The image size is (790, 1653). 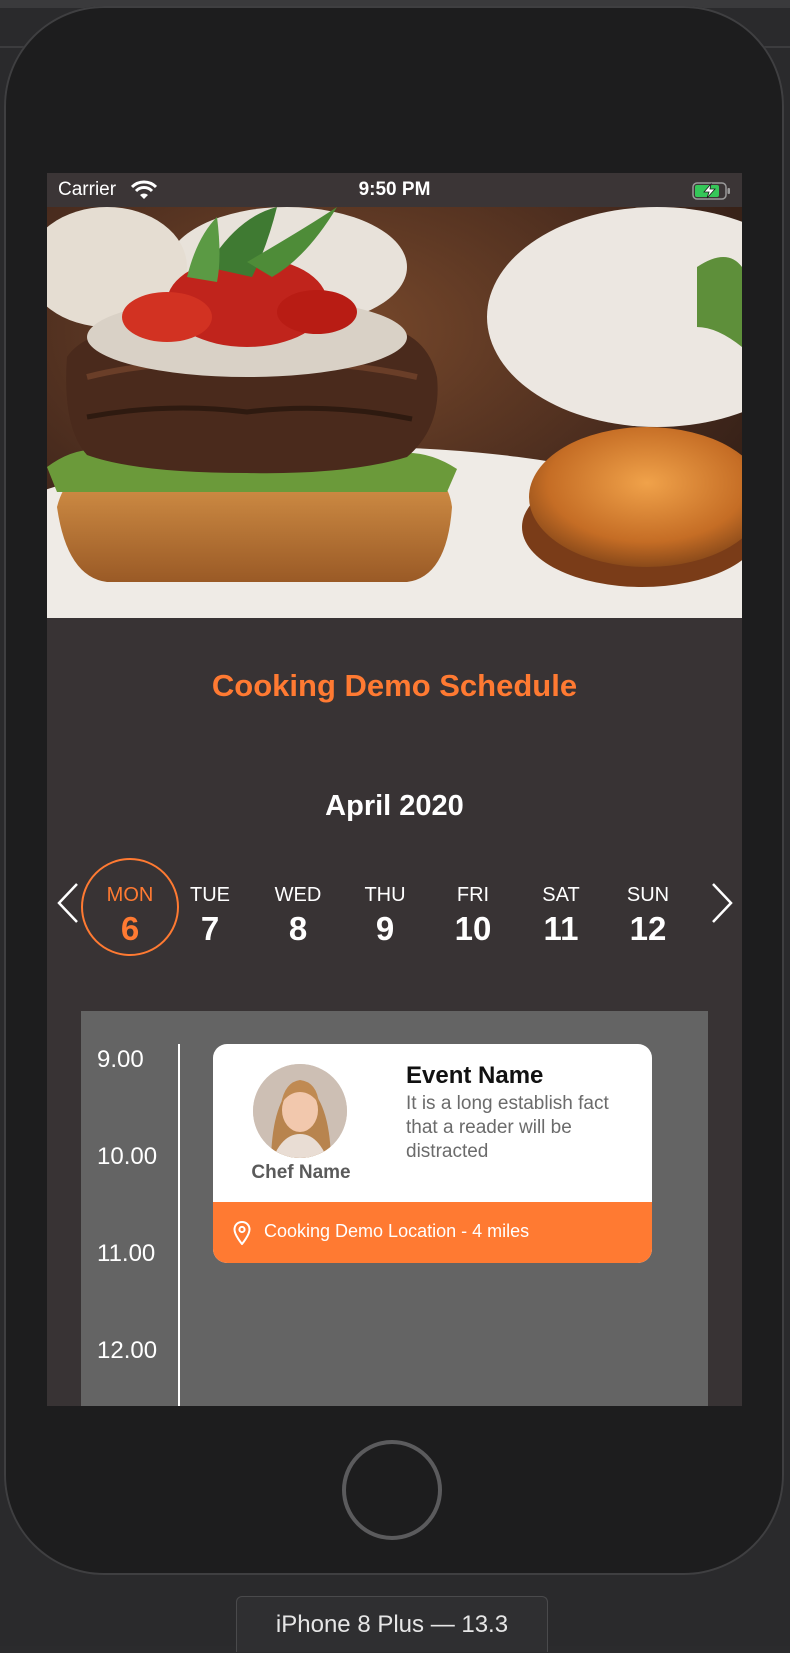 I want to click on schedule-title: Cooking Demo Schedule, so click(x=394, y=685).